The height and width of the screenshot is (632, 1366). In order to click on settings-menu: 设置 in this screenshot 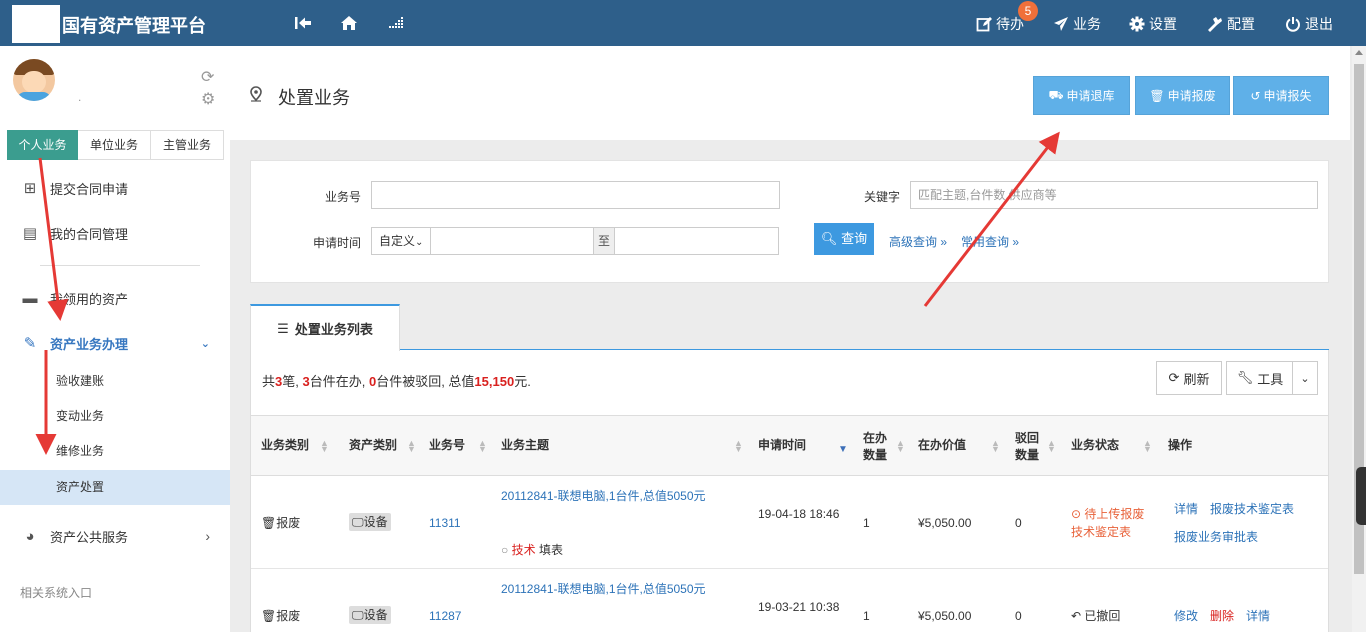, I will do `click(1153, 24)`.